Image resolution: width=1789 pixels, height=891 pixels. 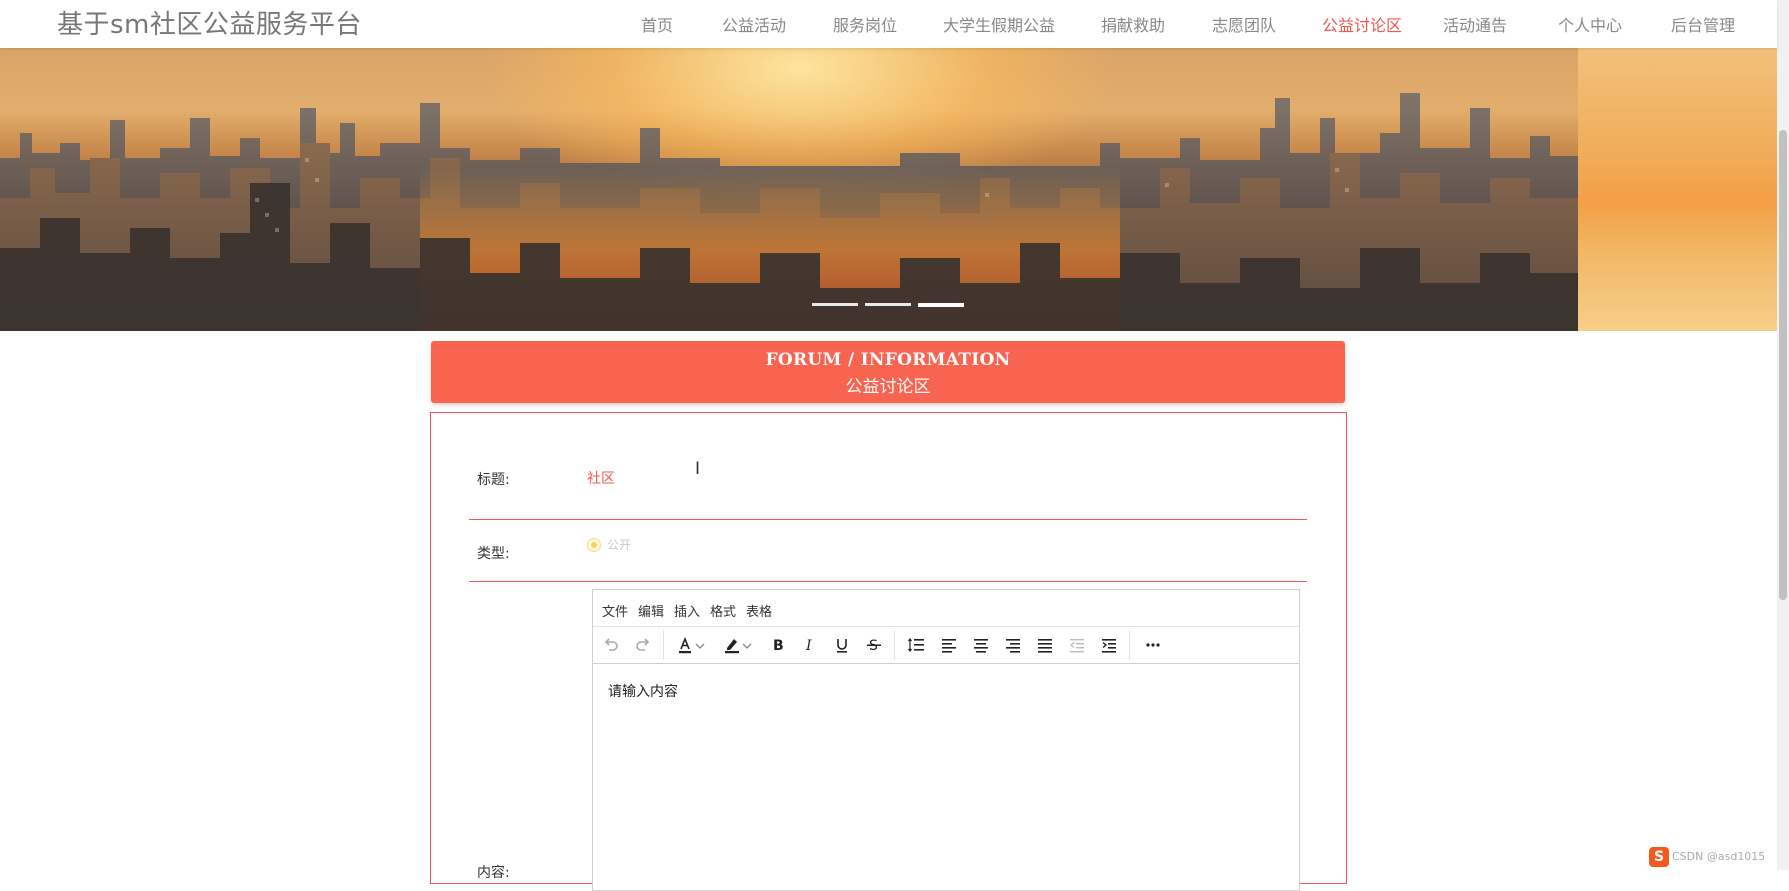 I want to click on highlight-color-dropdown-icon, so click(x=747, y=645).